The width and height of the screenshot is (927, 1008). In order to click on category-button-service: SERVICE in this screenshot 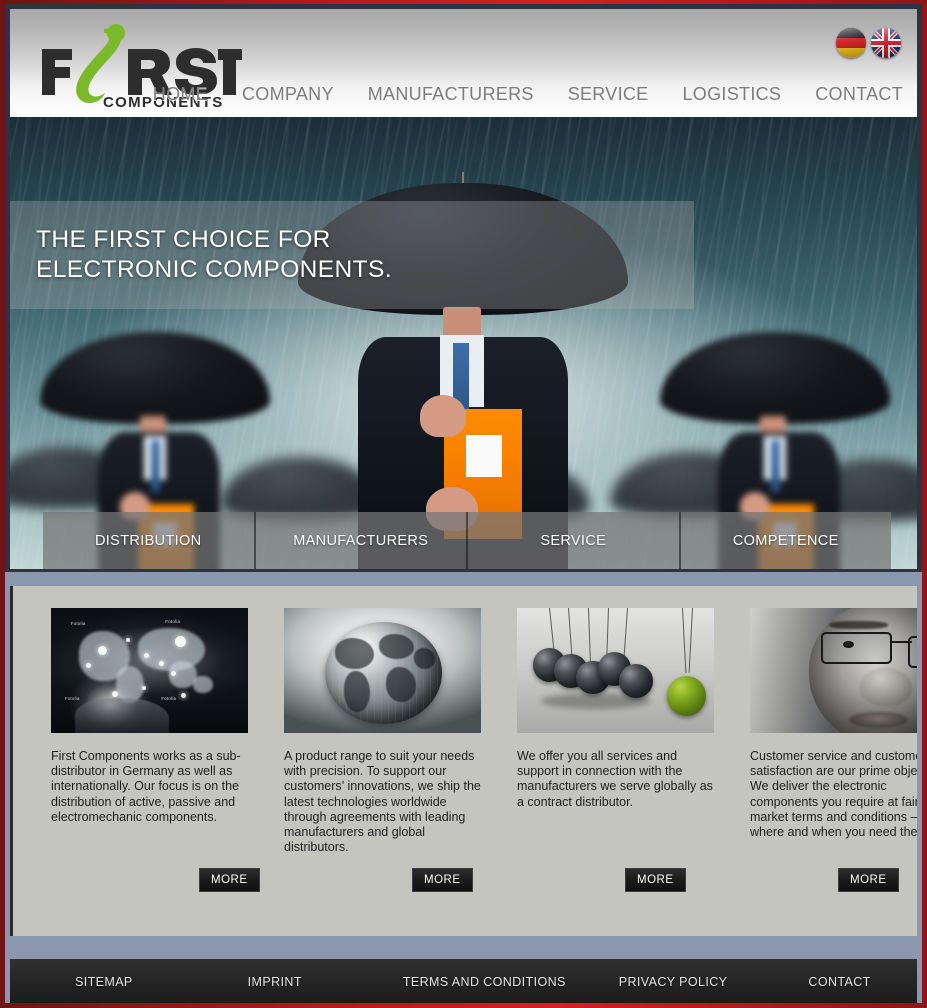, I will do `click(574, 540)`.